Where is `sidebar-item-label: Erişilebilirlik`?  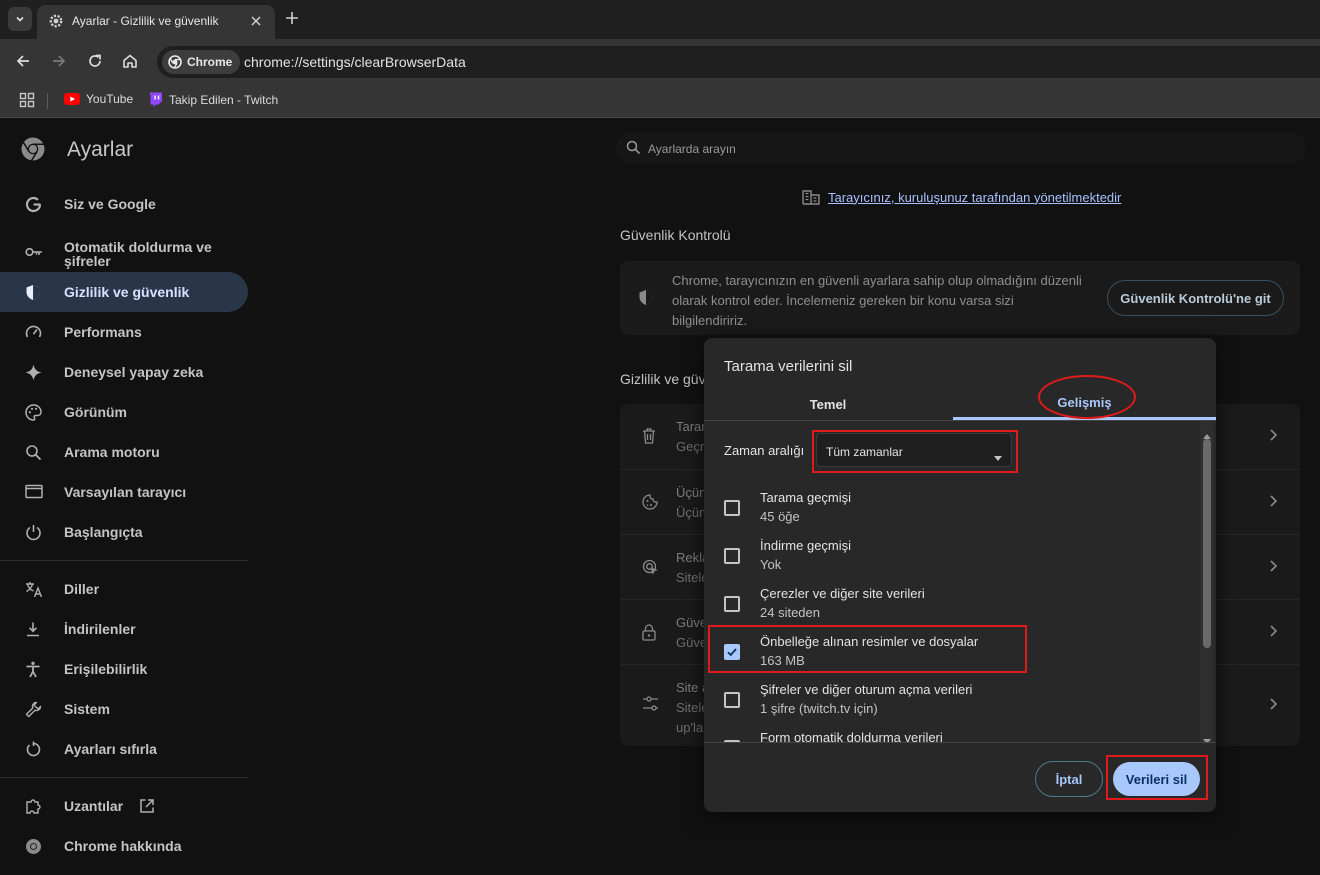 sidebar-item-label: Erişilebilirlik is located at coordinates (106, 669).